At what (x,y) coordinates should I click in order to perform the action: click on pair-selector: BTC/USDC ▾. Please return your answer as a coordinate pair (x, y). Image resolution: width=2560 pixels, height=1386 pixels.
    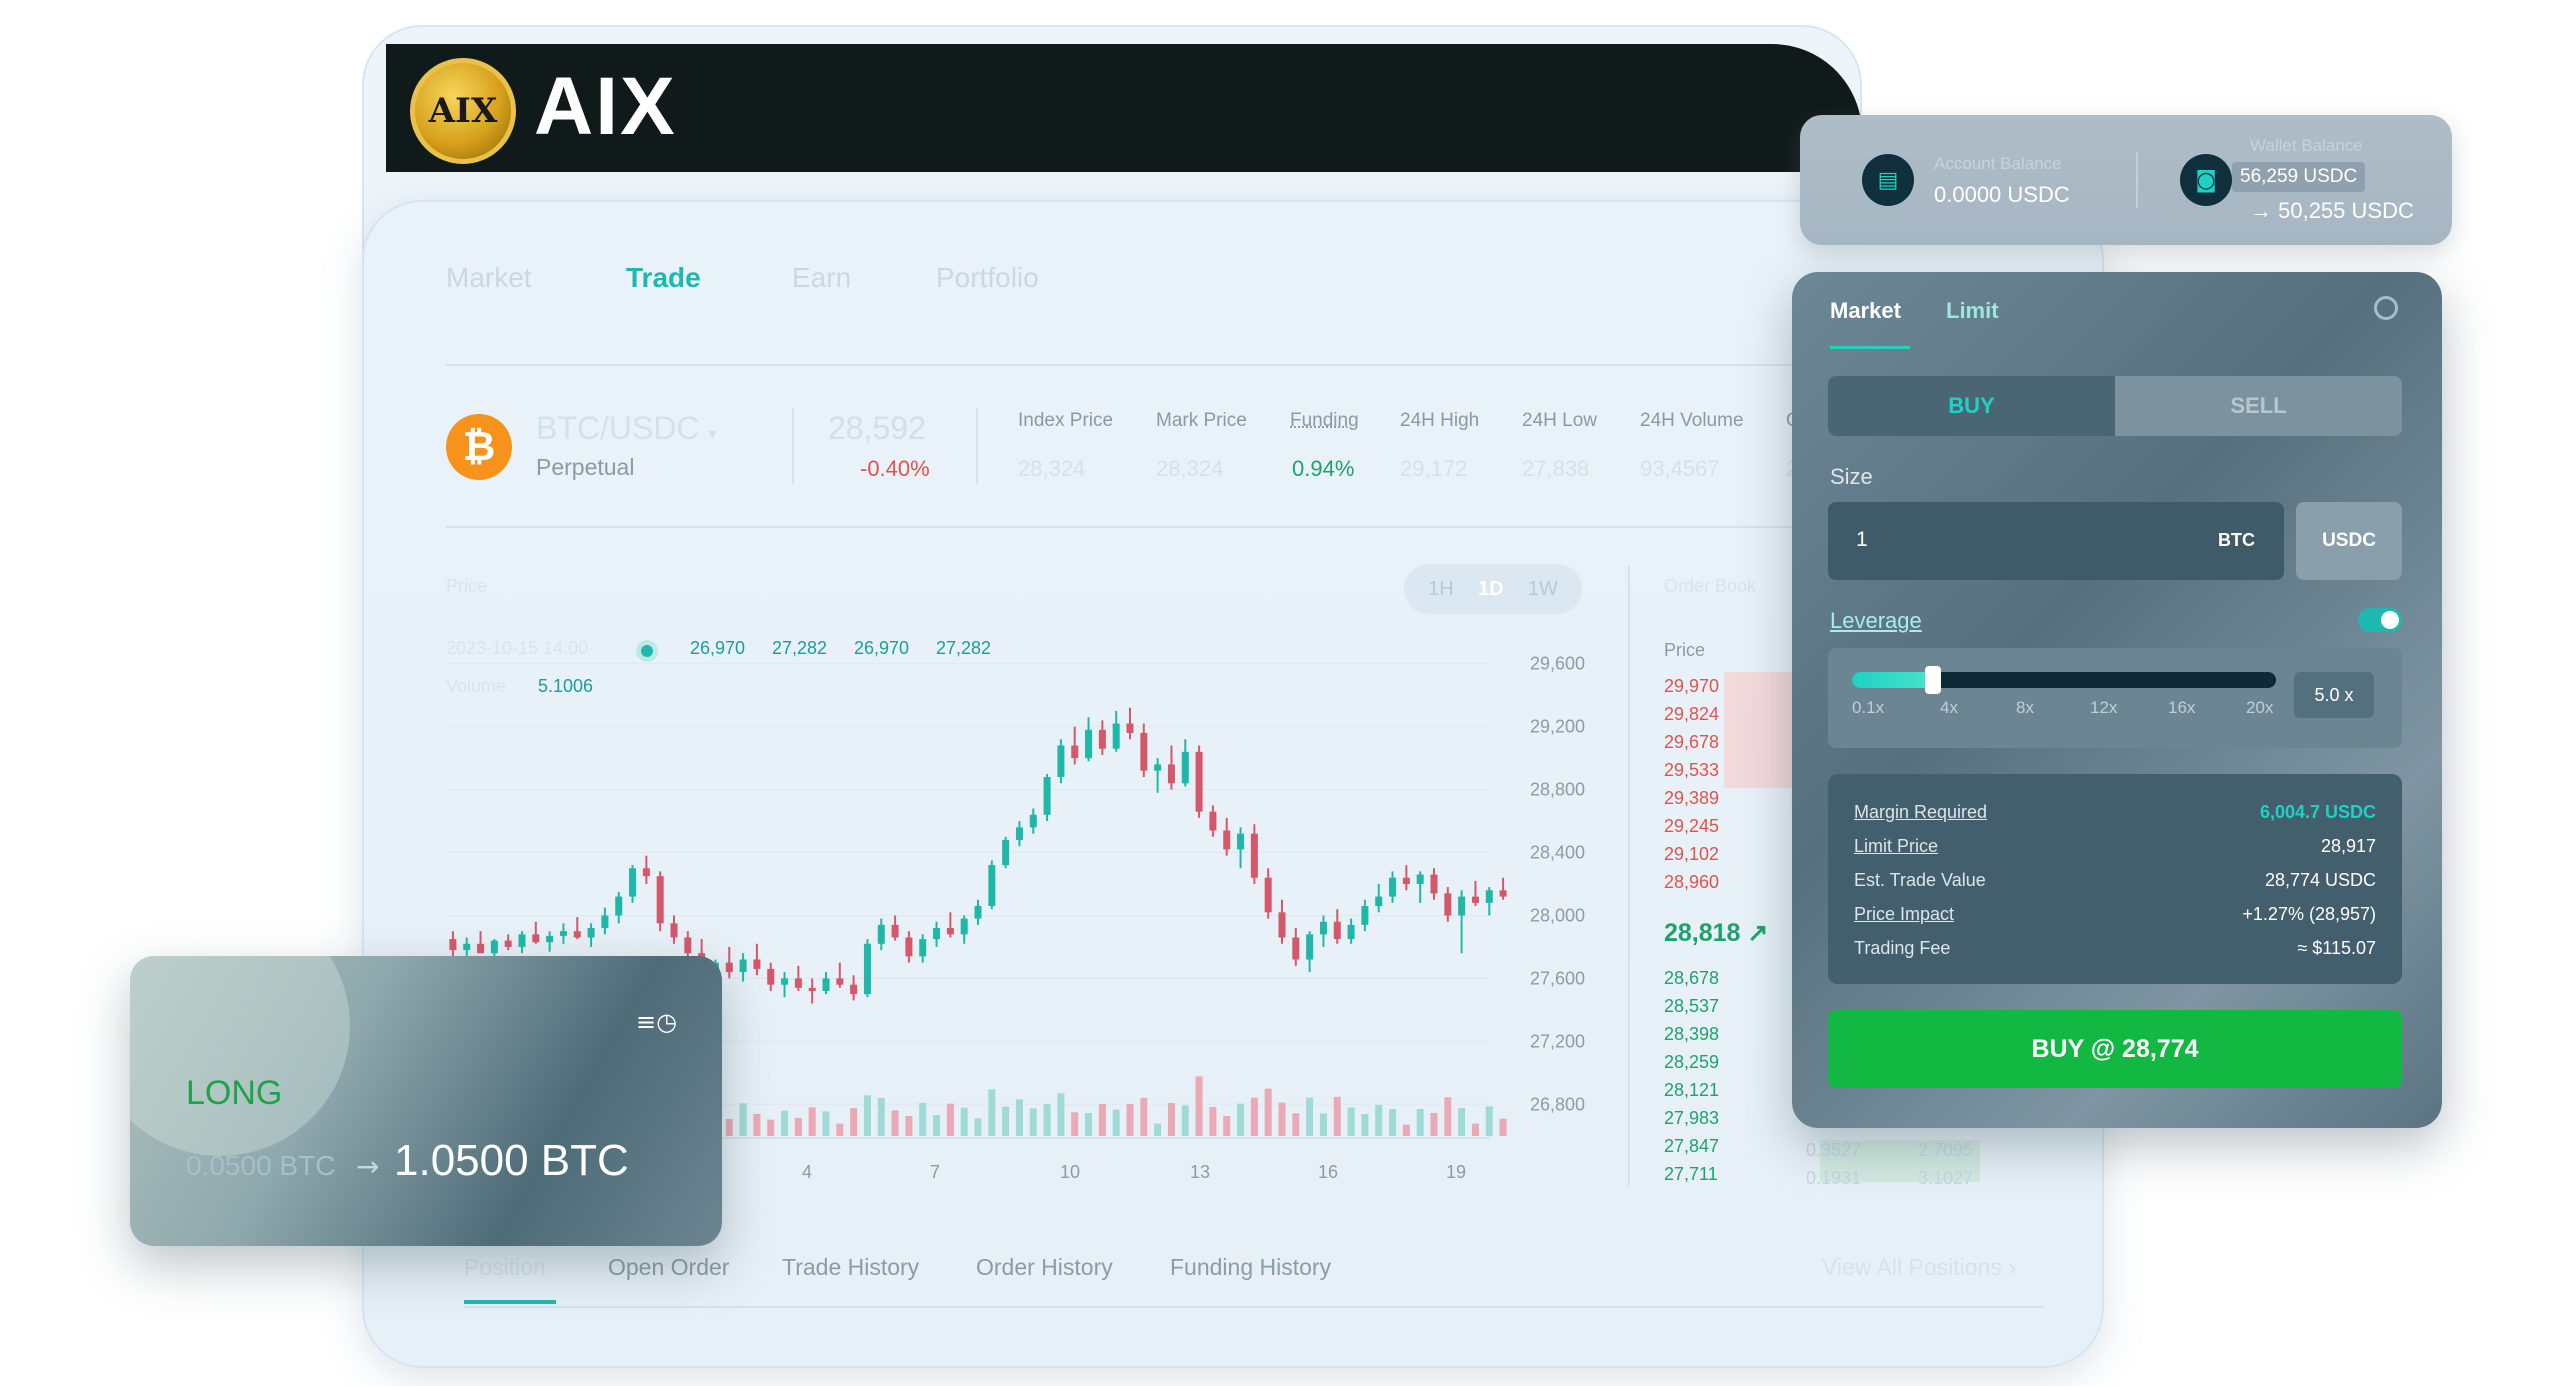
    Looking at the image, I should click on (626, 428).